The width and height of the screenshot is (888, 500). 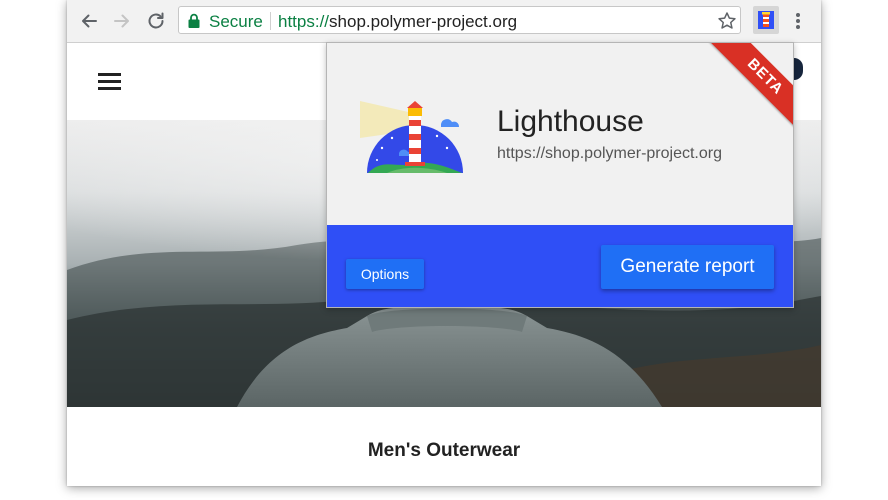 What do you see at coordinates (122, 21) in the screenshot?
I see `forward-arrow-icon` at bounding box center [122, 21].